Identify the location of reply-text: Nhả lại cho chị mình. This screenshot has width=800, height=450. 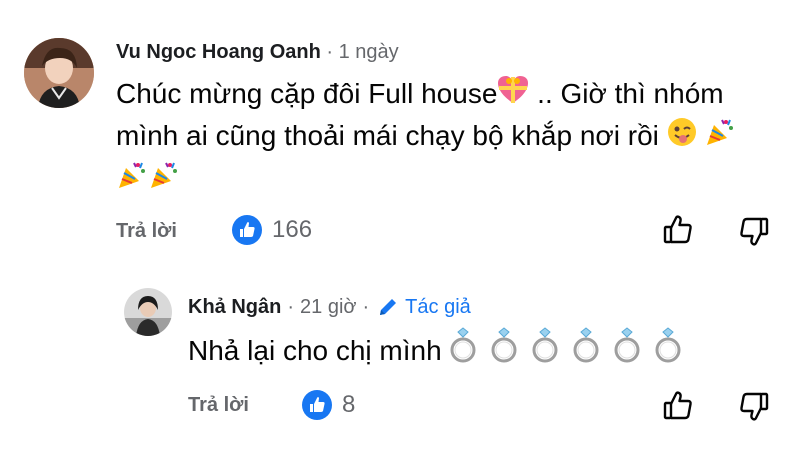
(437, 350).